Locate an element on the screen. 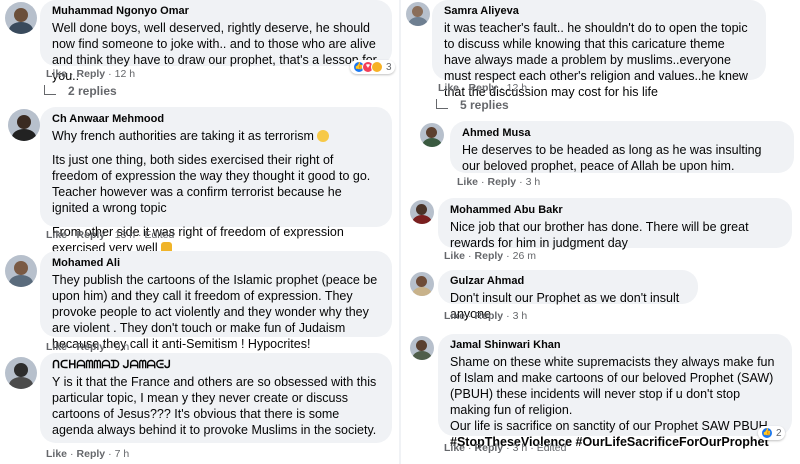  view-replies-link: 2 replies is located at coordinates (80, 91).